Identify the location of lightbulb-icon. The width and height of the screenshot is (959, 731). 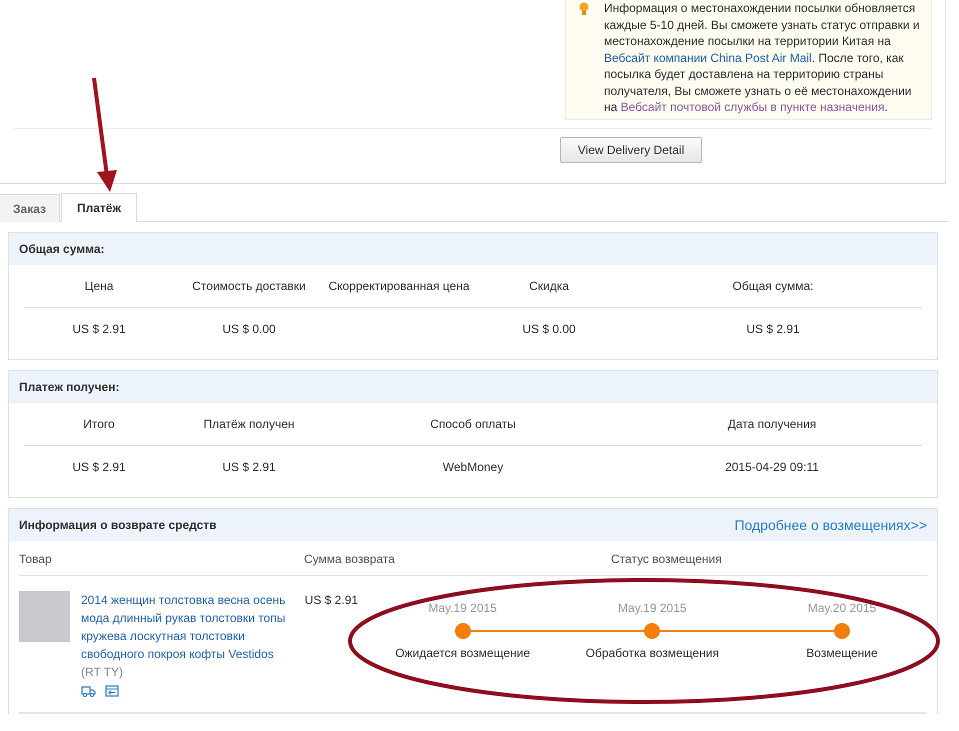
(584, 9).